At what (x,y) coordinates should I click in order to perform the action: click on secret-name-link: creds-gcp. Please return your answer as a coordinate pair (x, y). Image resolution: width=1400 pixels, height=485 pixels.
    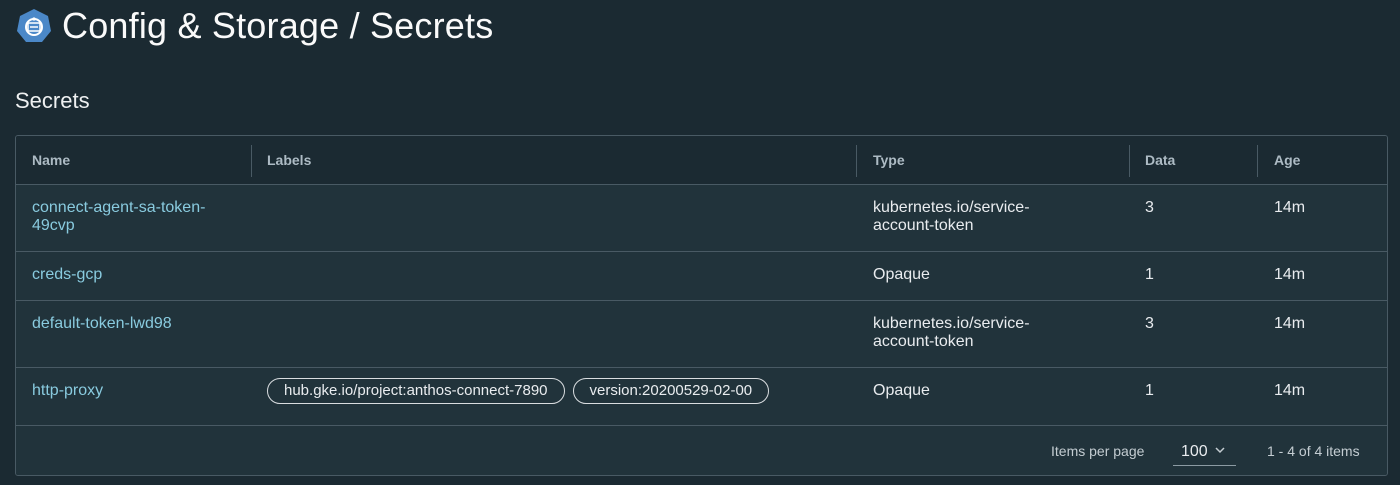
    Looking at the image, I should click on (132, 275).